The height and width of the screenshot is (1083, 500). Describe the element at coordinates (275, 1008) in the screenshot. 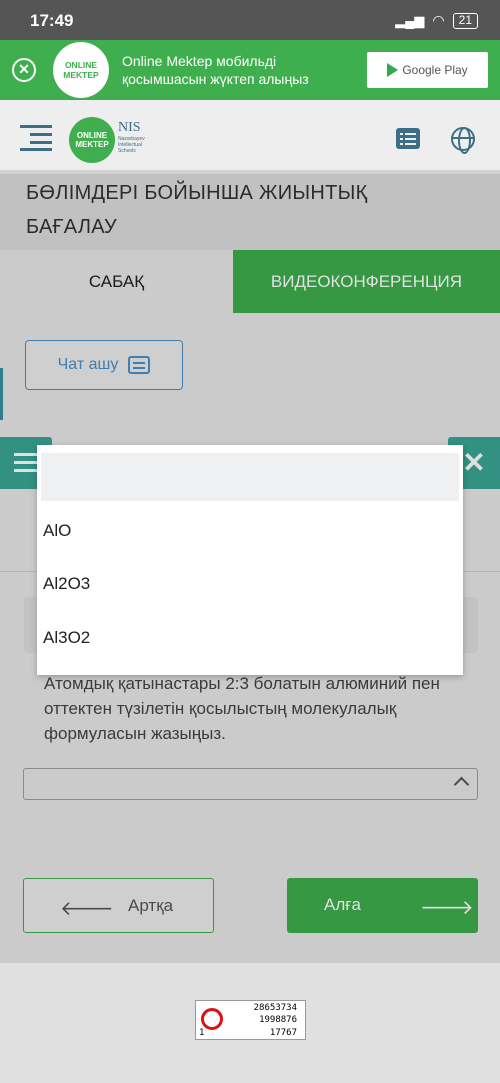

I see `counter-row-1: 28653734` at that location.